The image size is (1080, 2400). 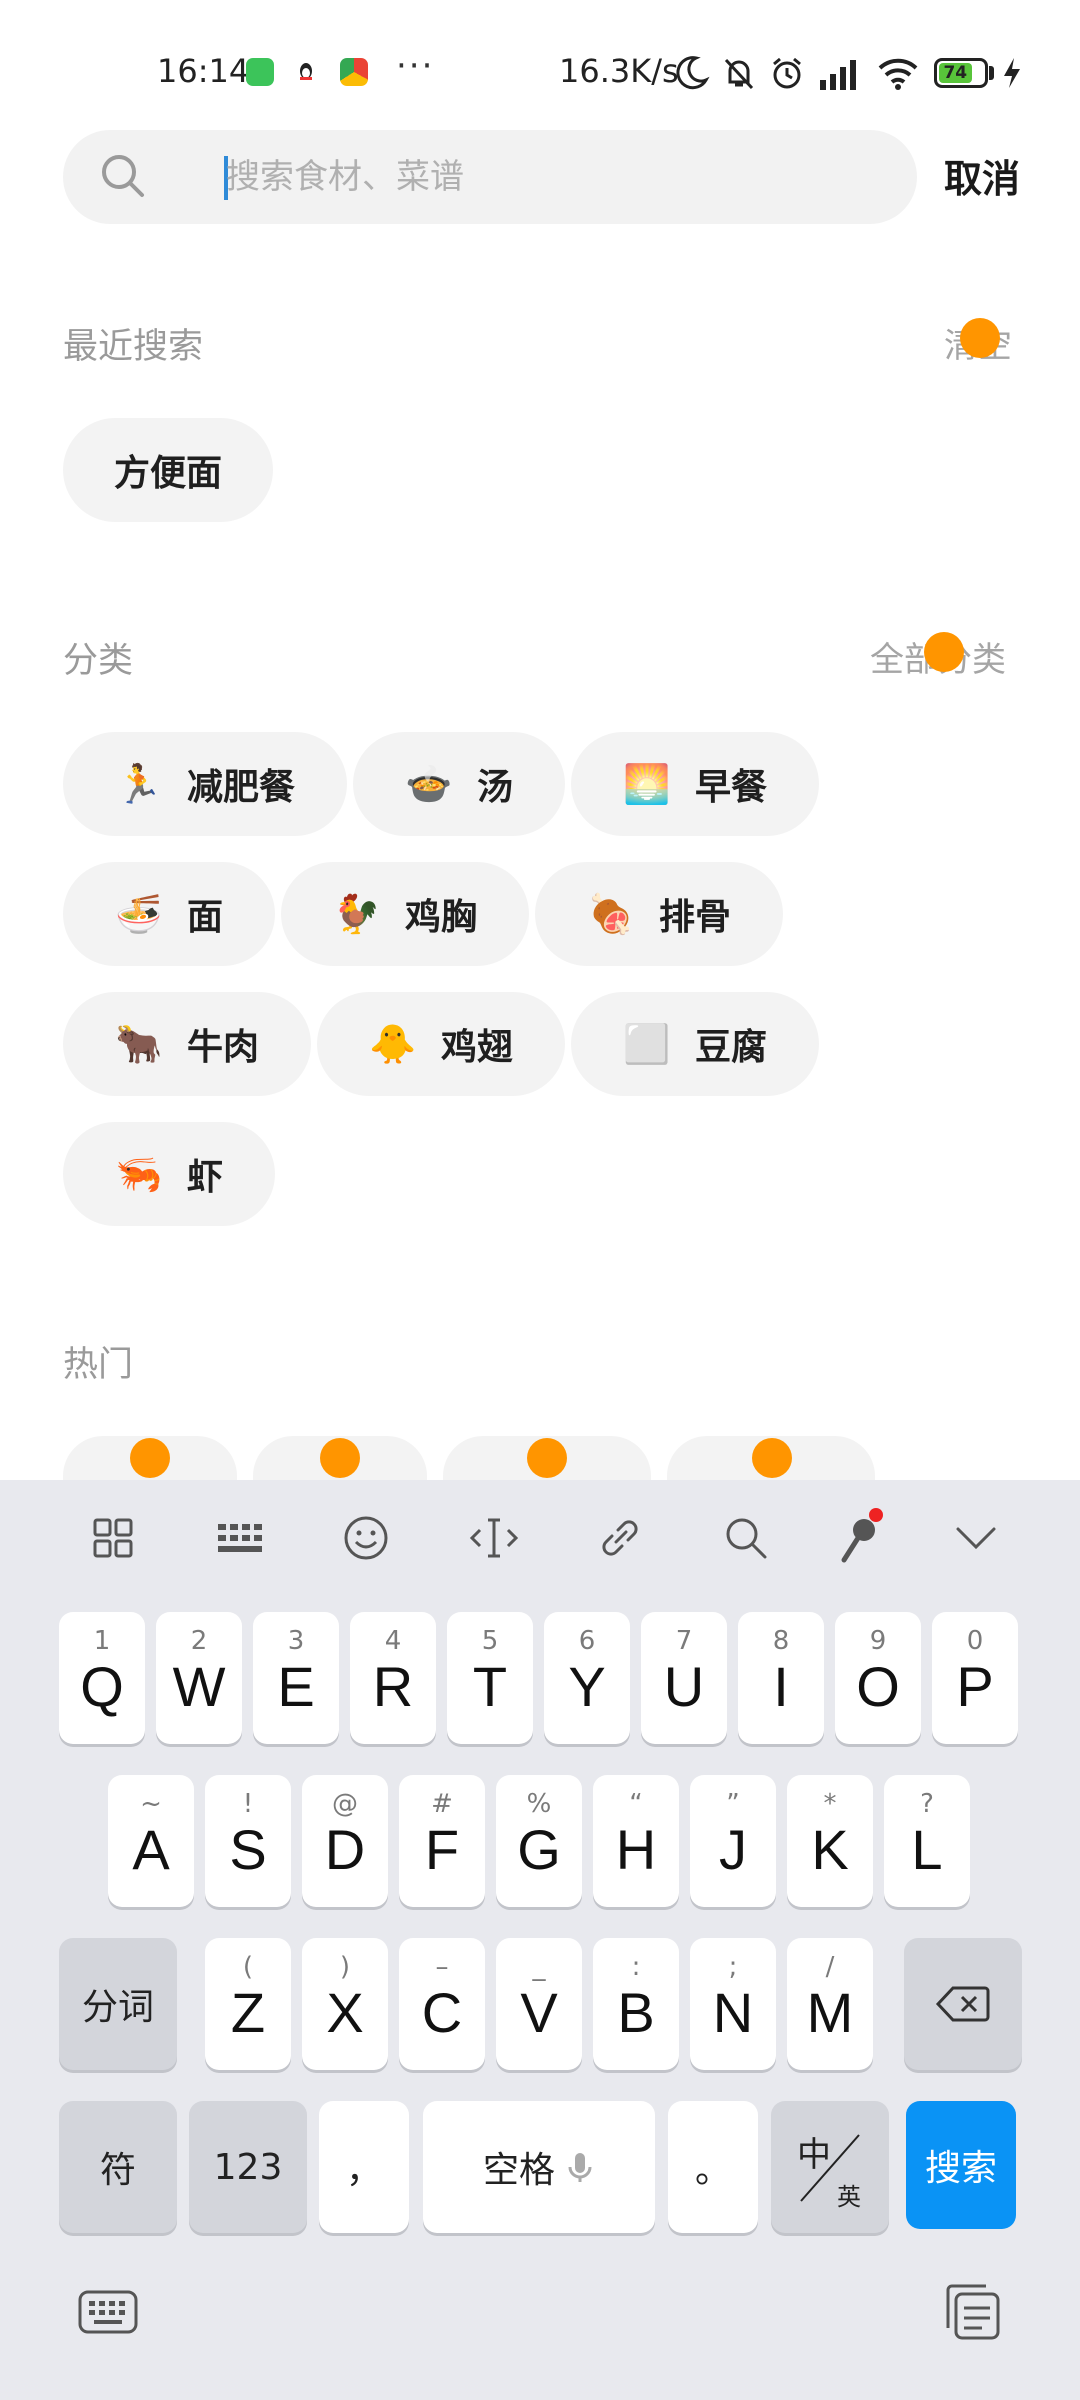 I want to click on key-l: ? L, so click(x=927, y=1841).